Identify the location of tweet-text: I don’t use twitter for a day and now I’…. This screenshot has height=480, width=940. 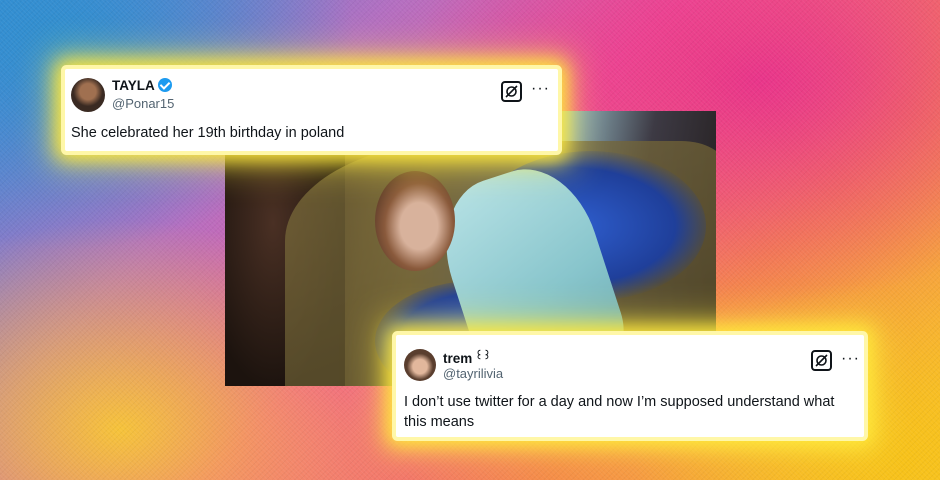
(619, 412).